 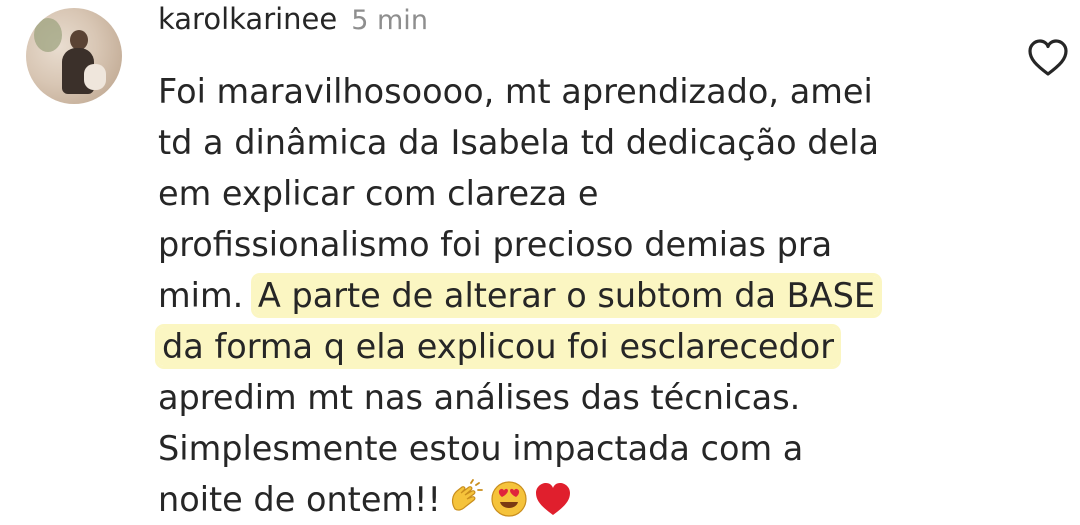 What do you see at coordinates (299, 499) in the screenshot?
I see `comment-text: noite de ontem!!` at bounding box center [299, 499].